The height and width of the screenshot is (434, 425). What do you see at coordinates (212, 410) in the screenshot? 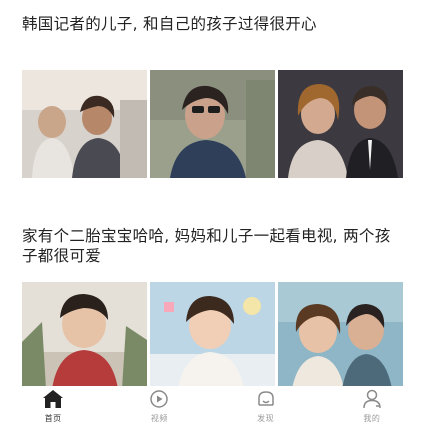
I see `bottom-tab-bar: 首页 视频 发现 我的` at bounding box center [212, 410].